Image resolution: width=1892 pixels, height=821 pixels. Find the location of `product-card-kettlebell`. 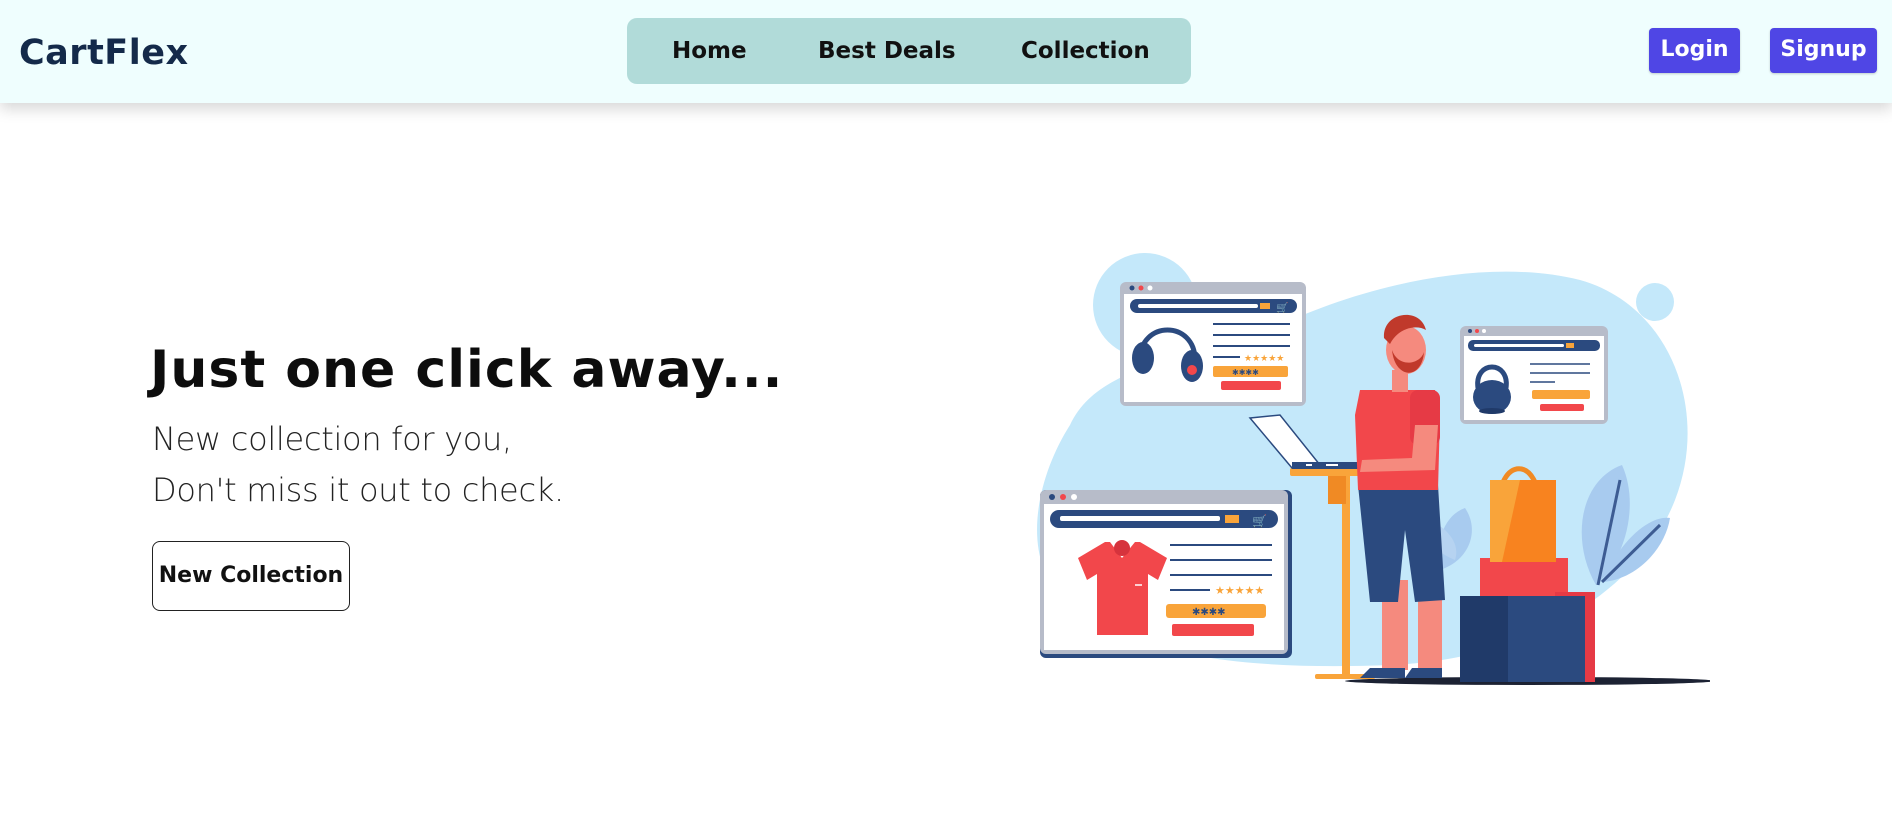

product-card-kettlebell is located at coordinates (1534, 375).